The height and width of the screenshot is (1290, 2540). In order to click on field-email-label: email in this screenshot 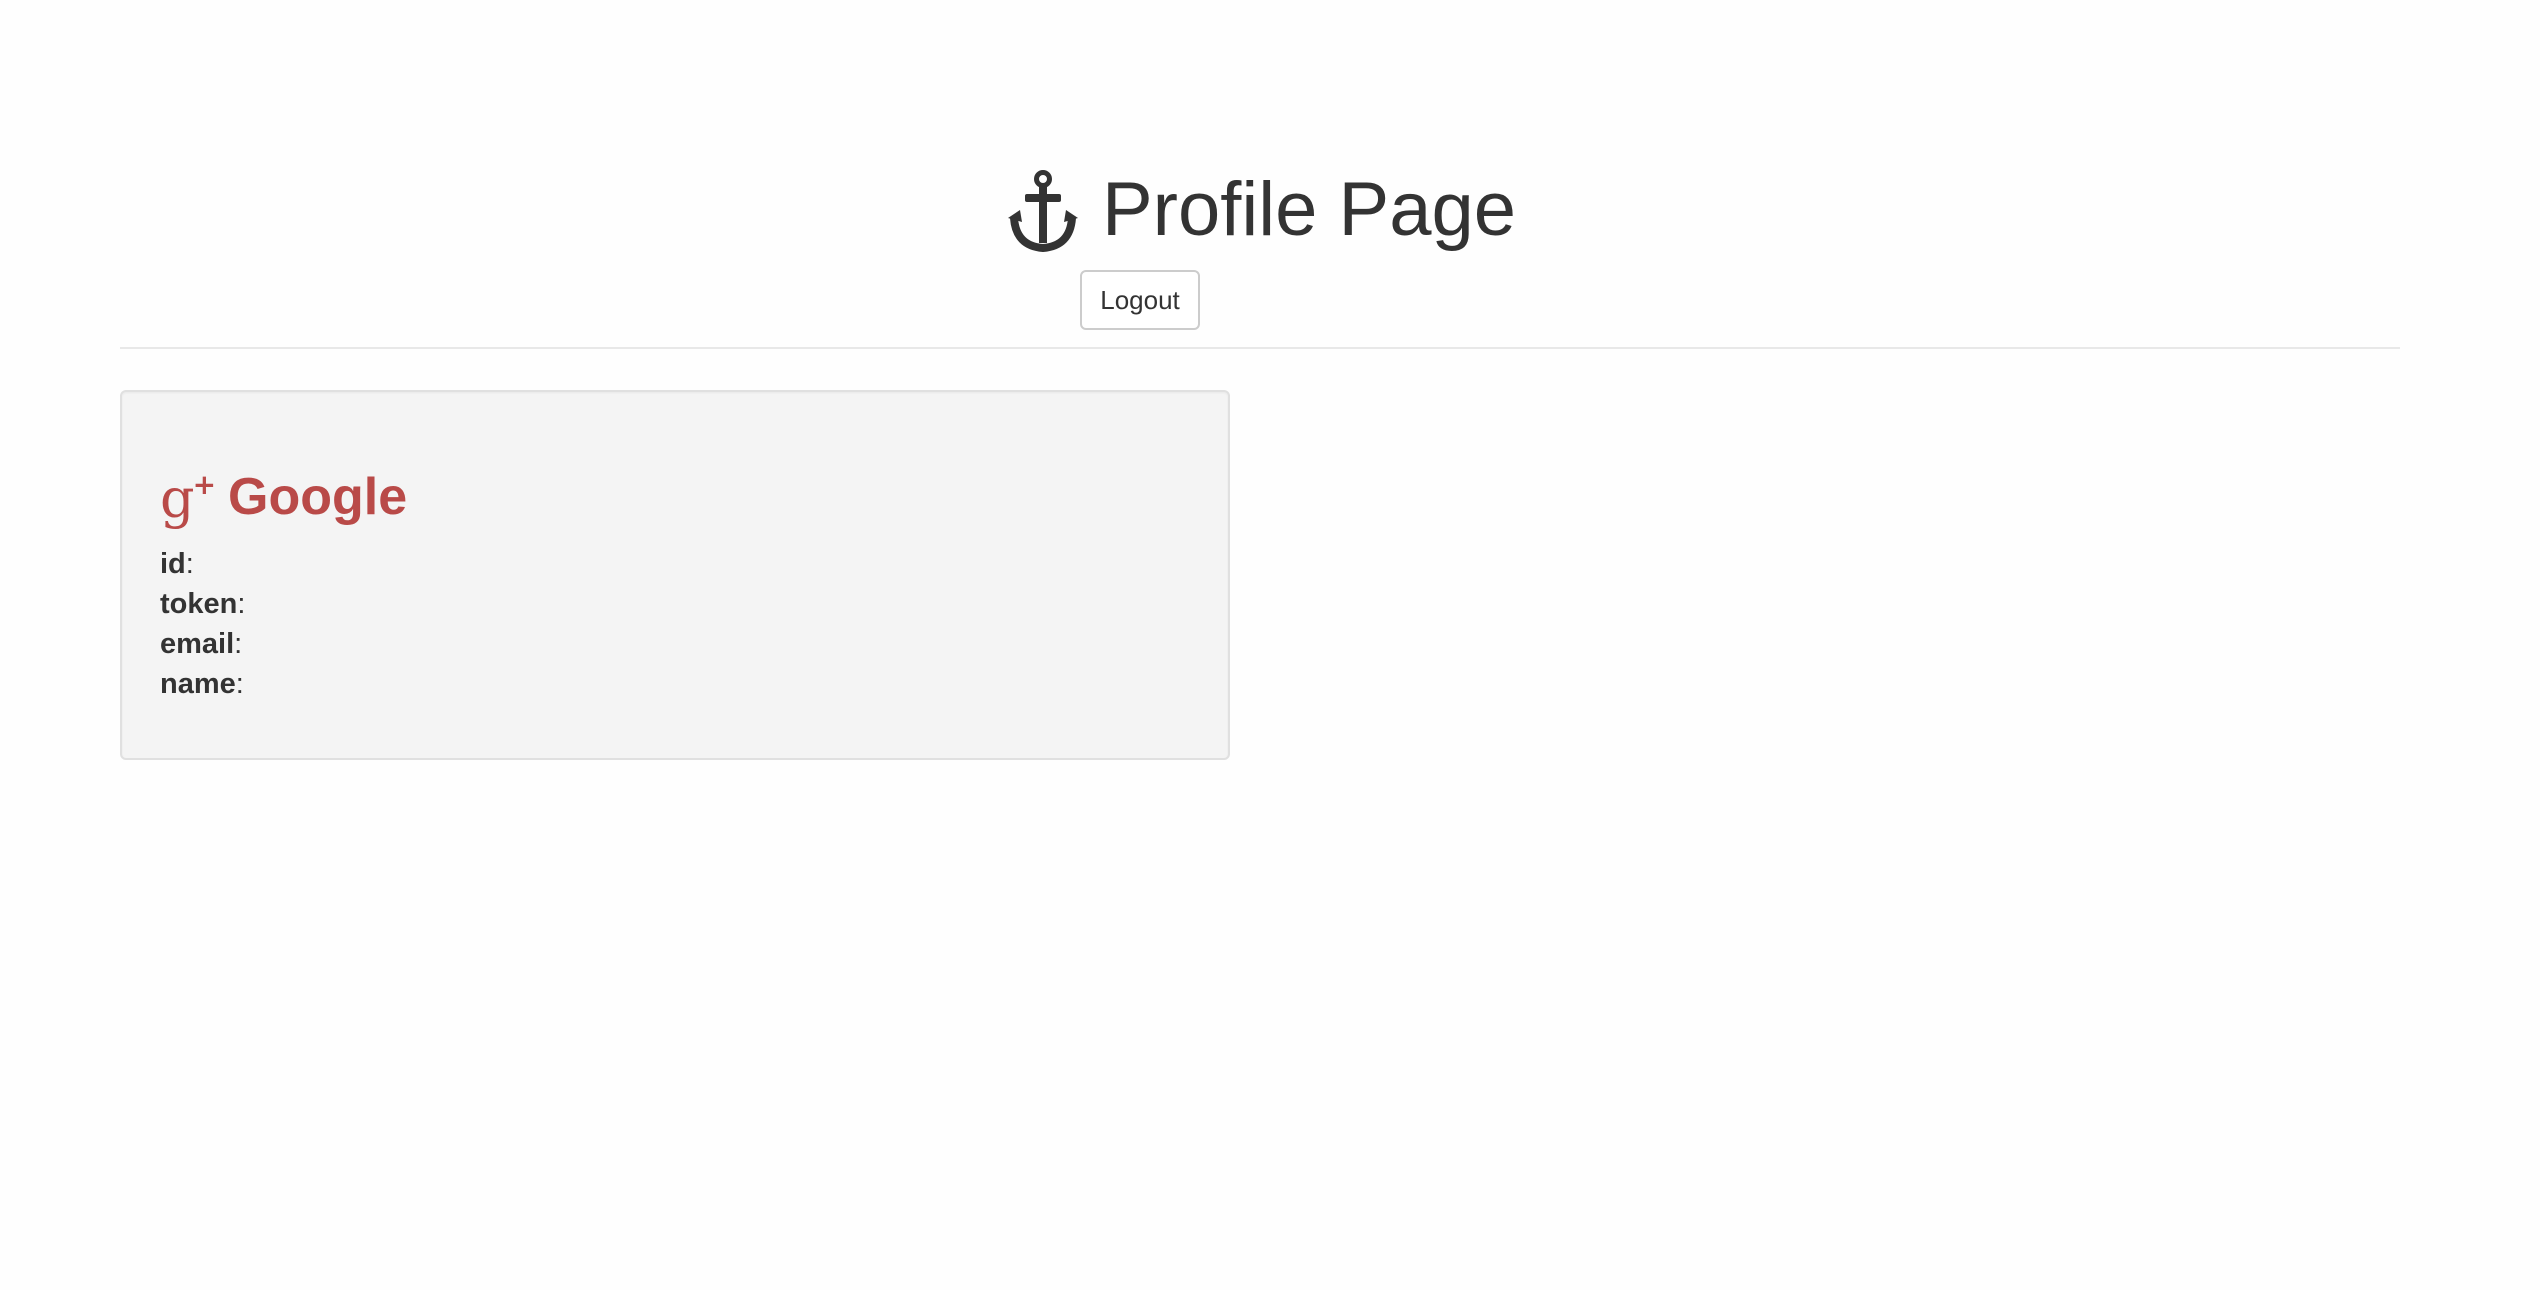, I will do `click(197, 644)`.